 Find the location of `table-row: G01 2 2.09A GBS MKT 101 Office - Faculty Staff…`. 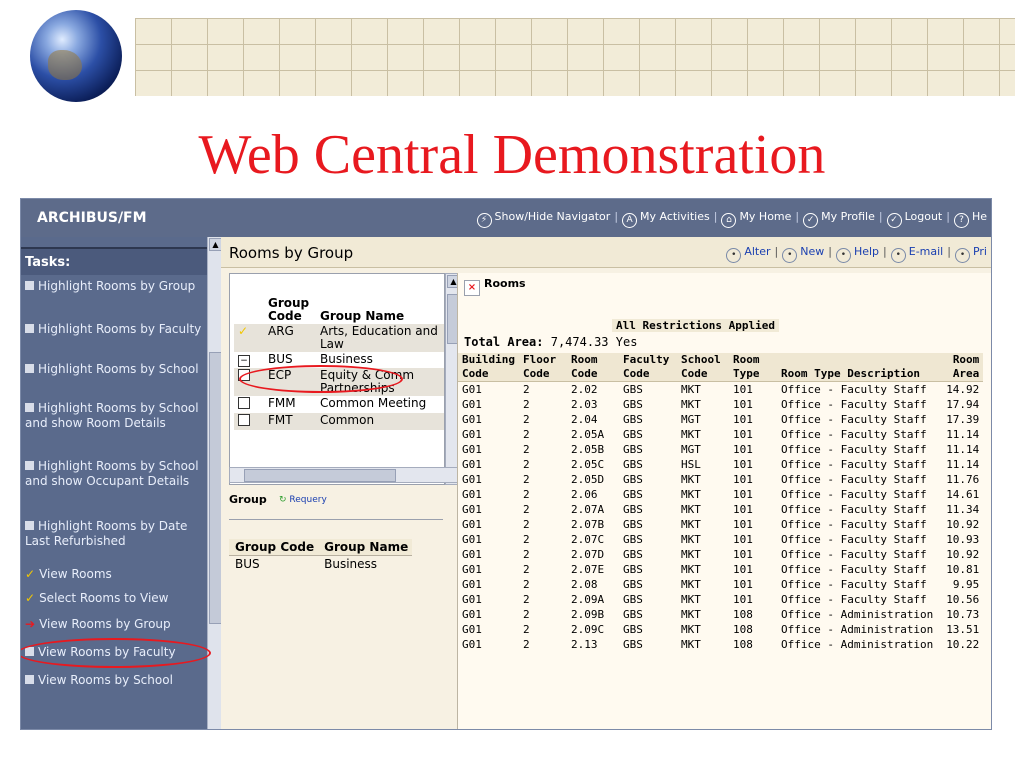

table-row: G01 2 2.09A GBS MKT 101 Office - Faculty Staff… is located at coordinates (720, 599).